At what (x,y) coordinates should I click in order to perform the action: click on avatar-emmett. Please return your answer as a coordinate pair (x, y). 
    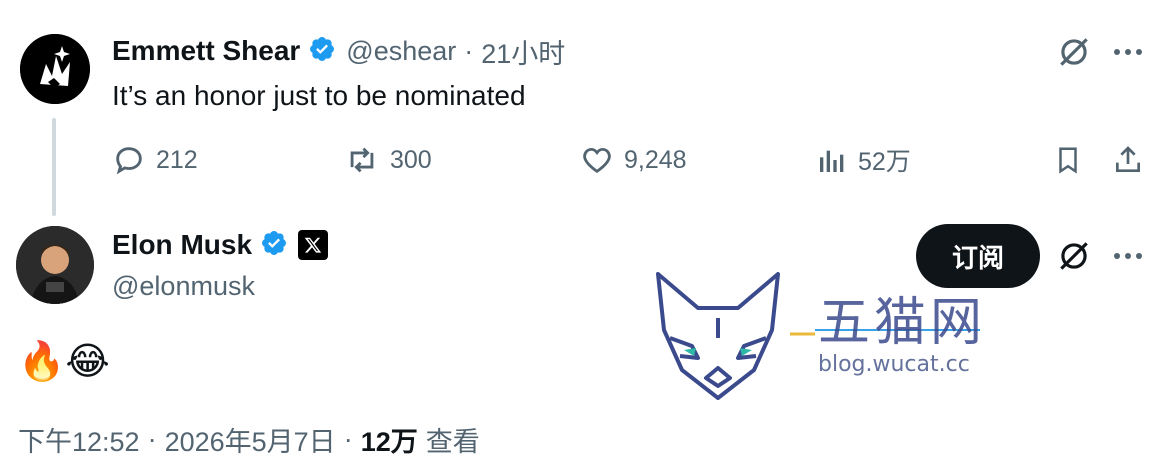
    Looking at the image, I should click on (55, 69).